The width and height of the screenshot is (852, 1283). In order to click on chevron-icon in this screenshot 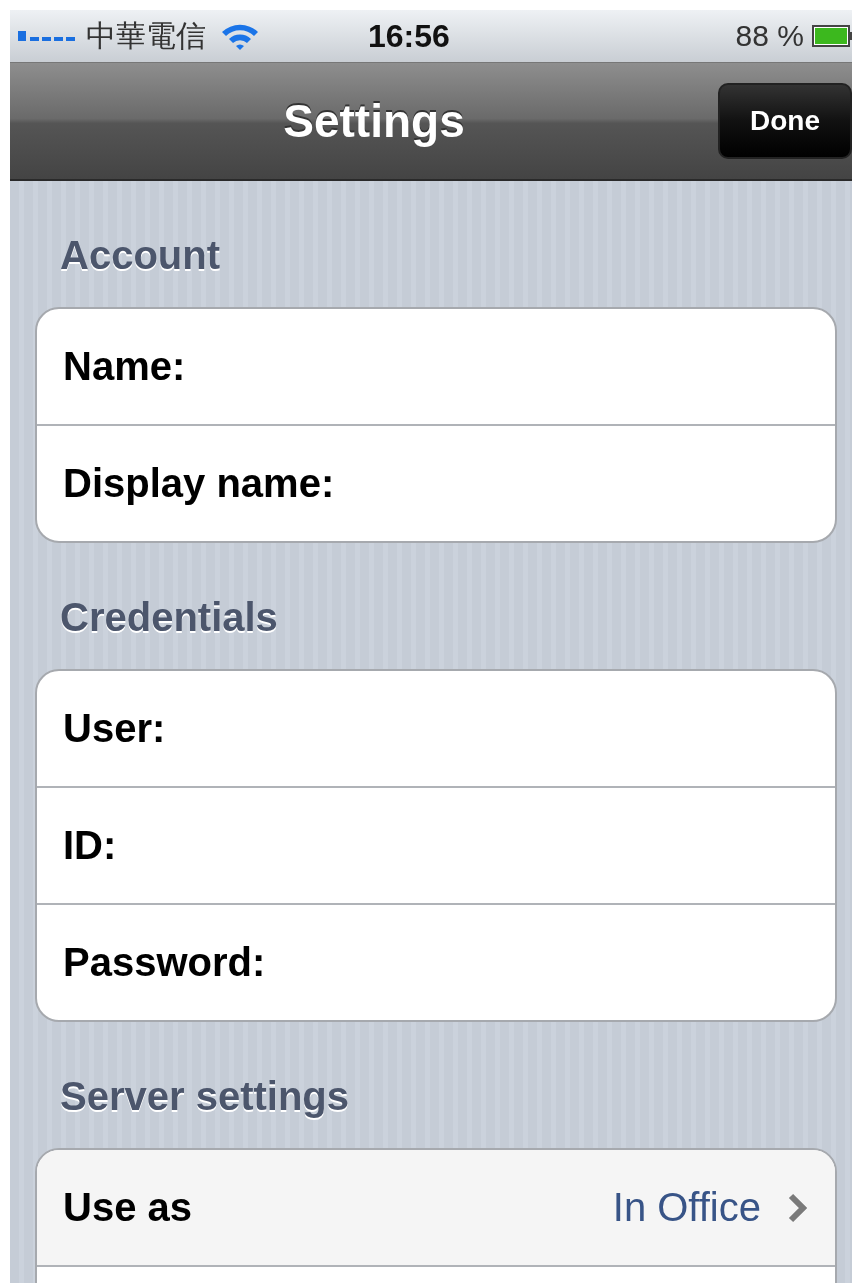, I will do `click(797, 1207)`.